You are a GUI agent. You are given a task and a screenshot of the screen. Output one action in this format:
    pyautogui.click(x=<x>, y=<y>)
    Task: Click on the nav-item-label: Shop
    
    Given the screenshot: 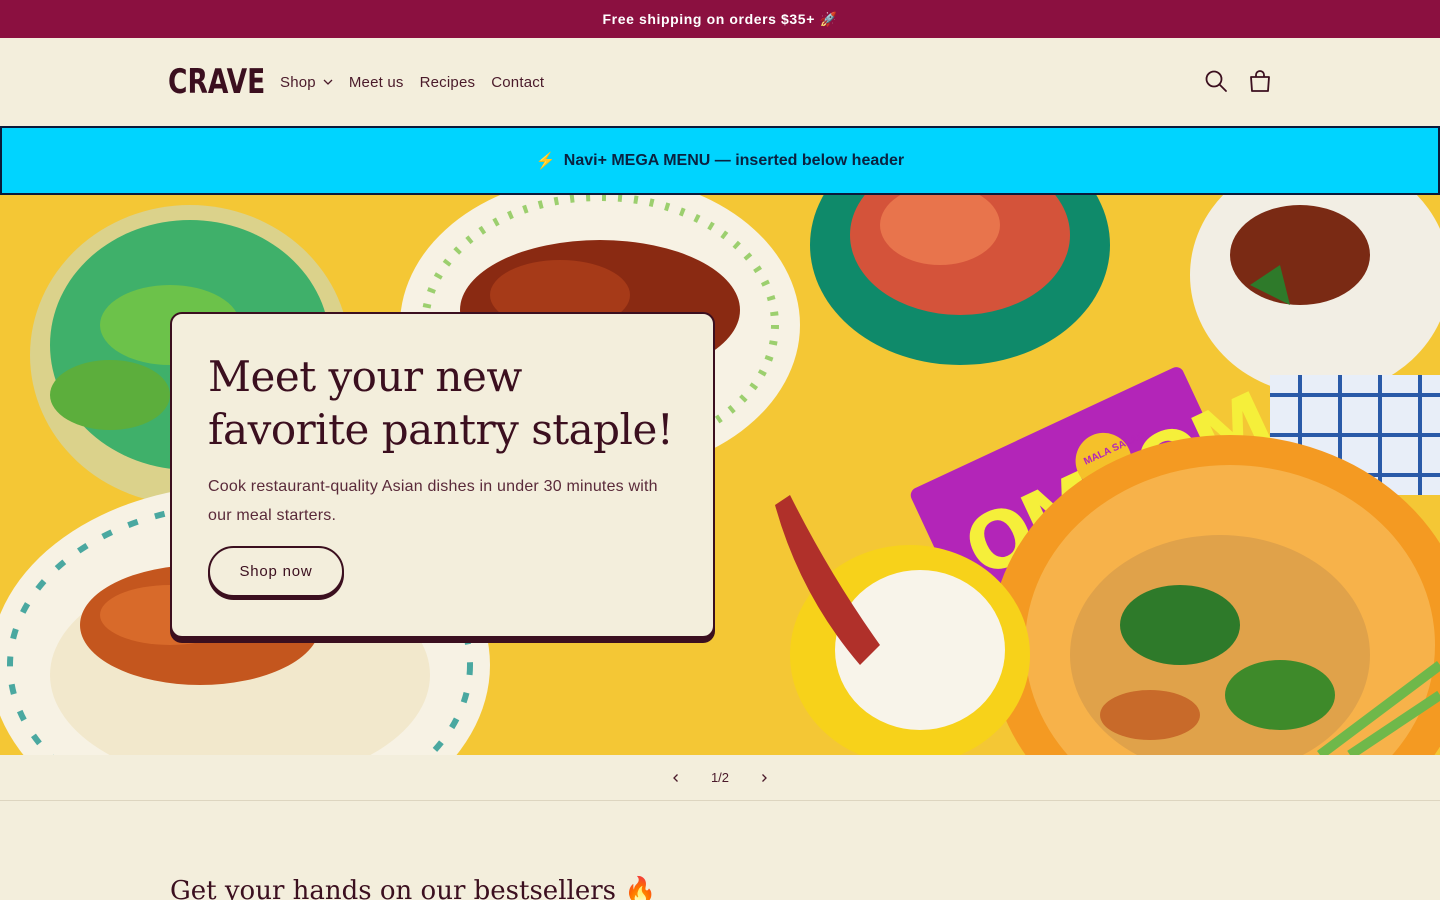 What is the action you would take?
    pyautogui.click(x=298, y=82)
    